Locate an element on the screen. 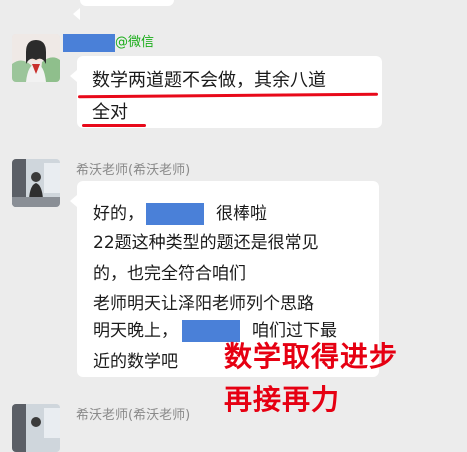 This screenshot has height=452, width=467. message-text-line: 的，也完全符合咱们 is located at coordinates (169, 274).